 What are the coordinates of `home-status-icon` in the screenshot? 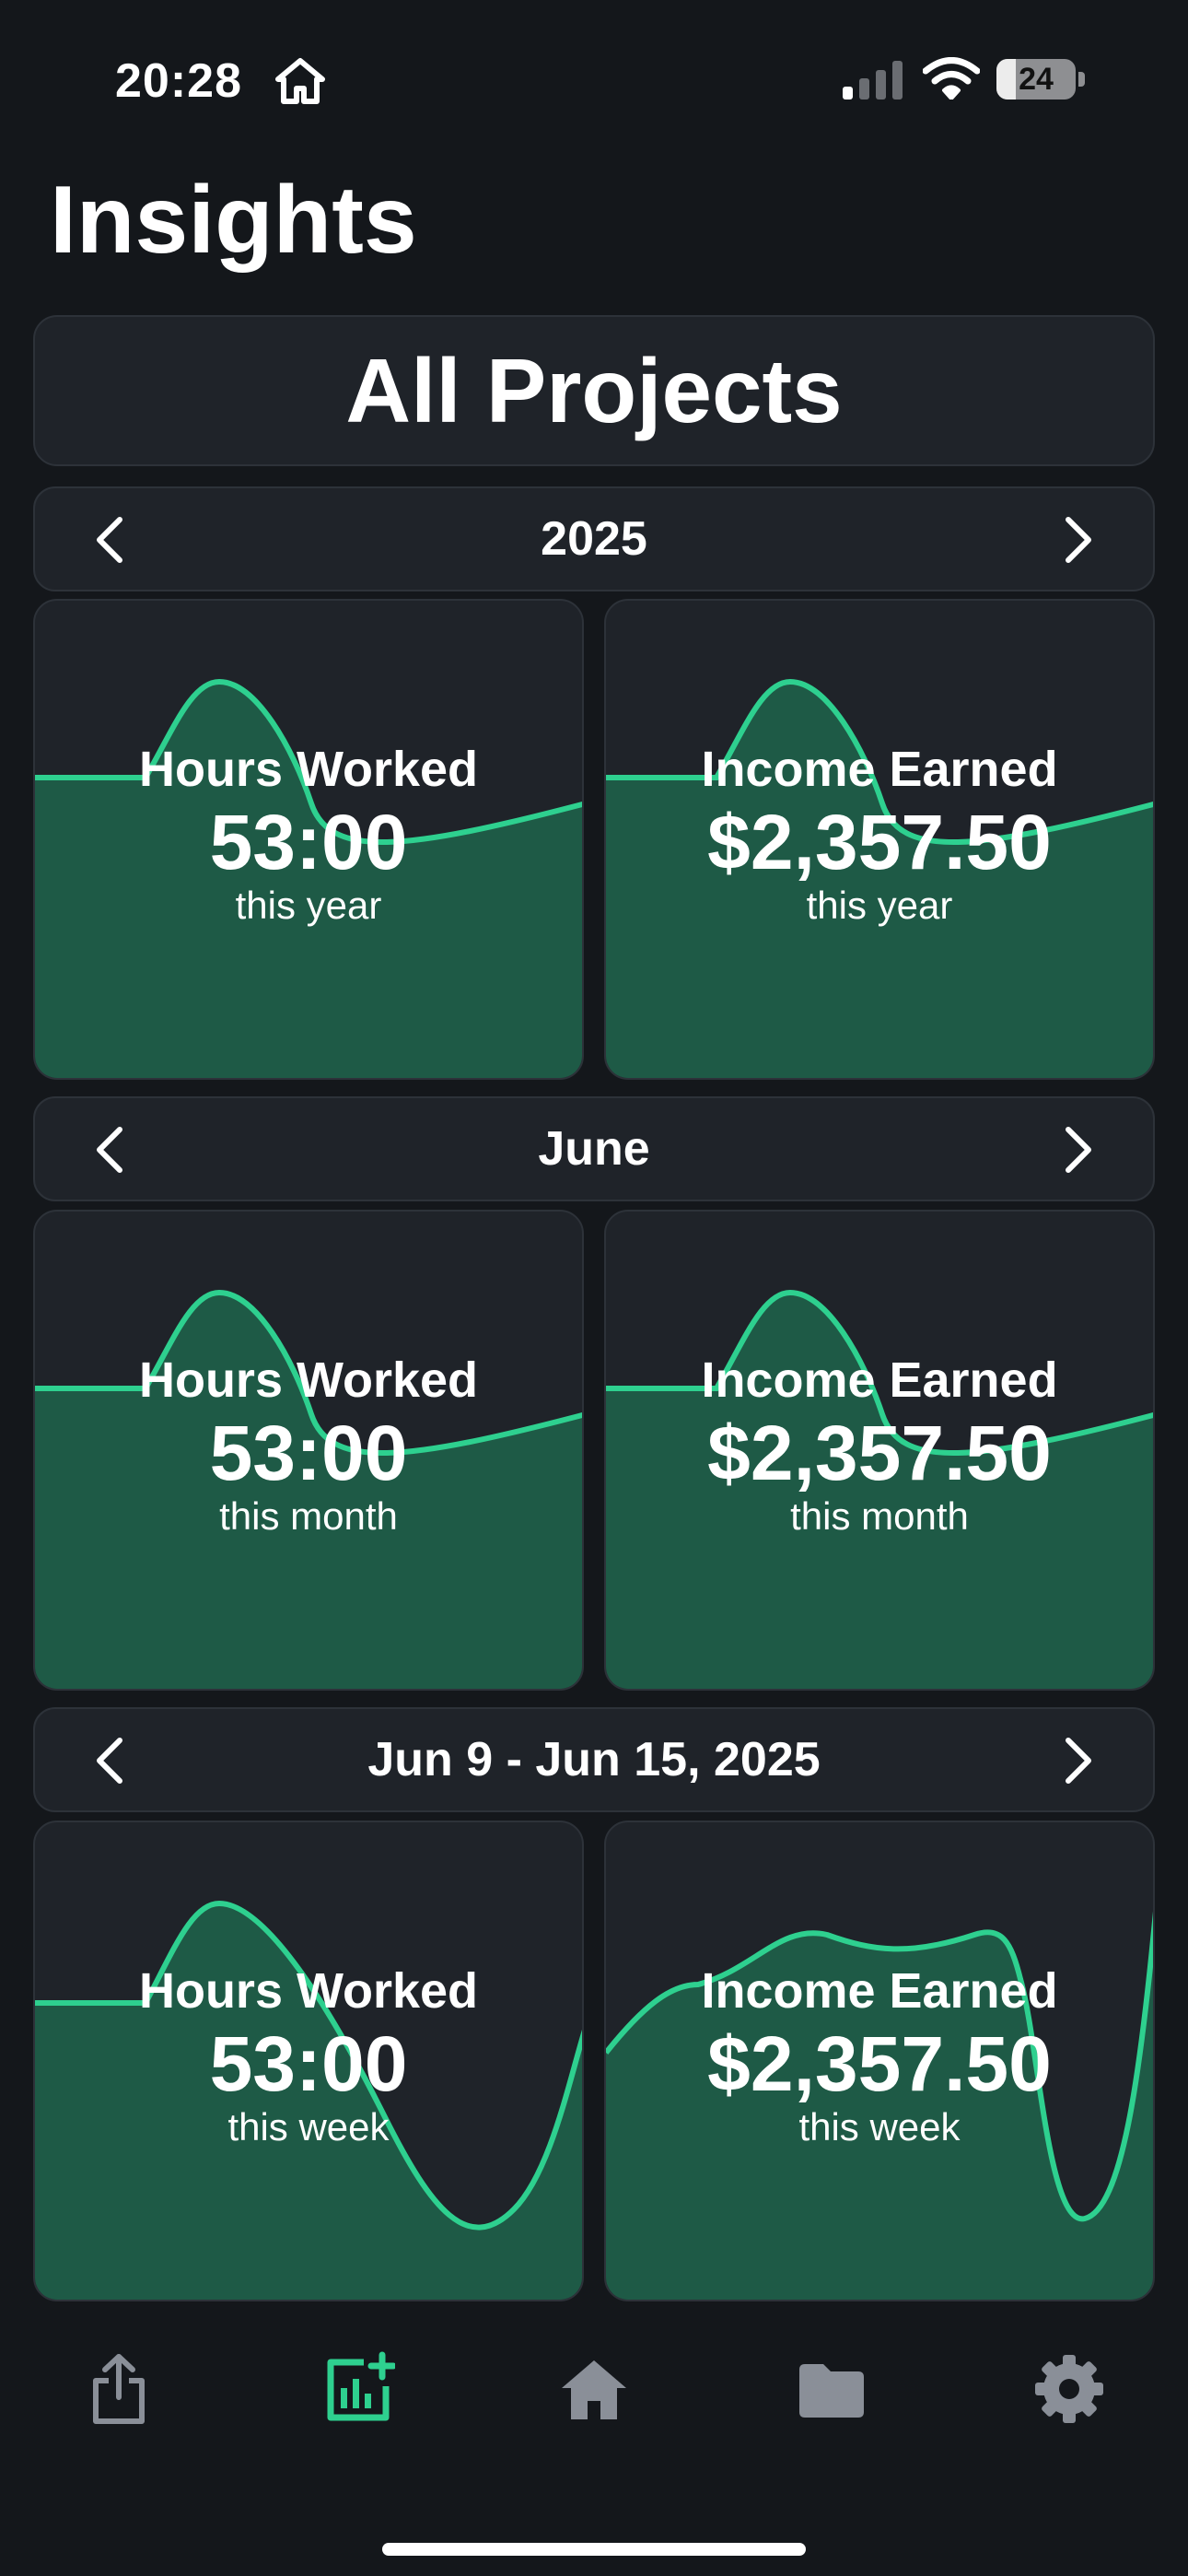 It's located at (300, 81).